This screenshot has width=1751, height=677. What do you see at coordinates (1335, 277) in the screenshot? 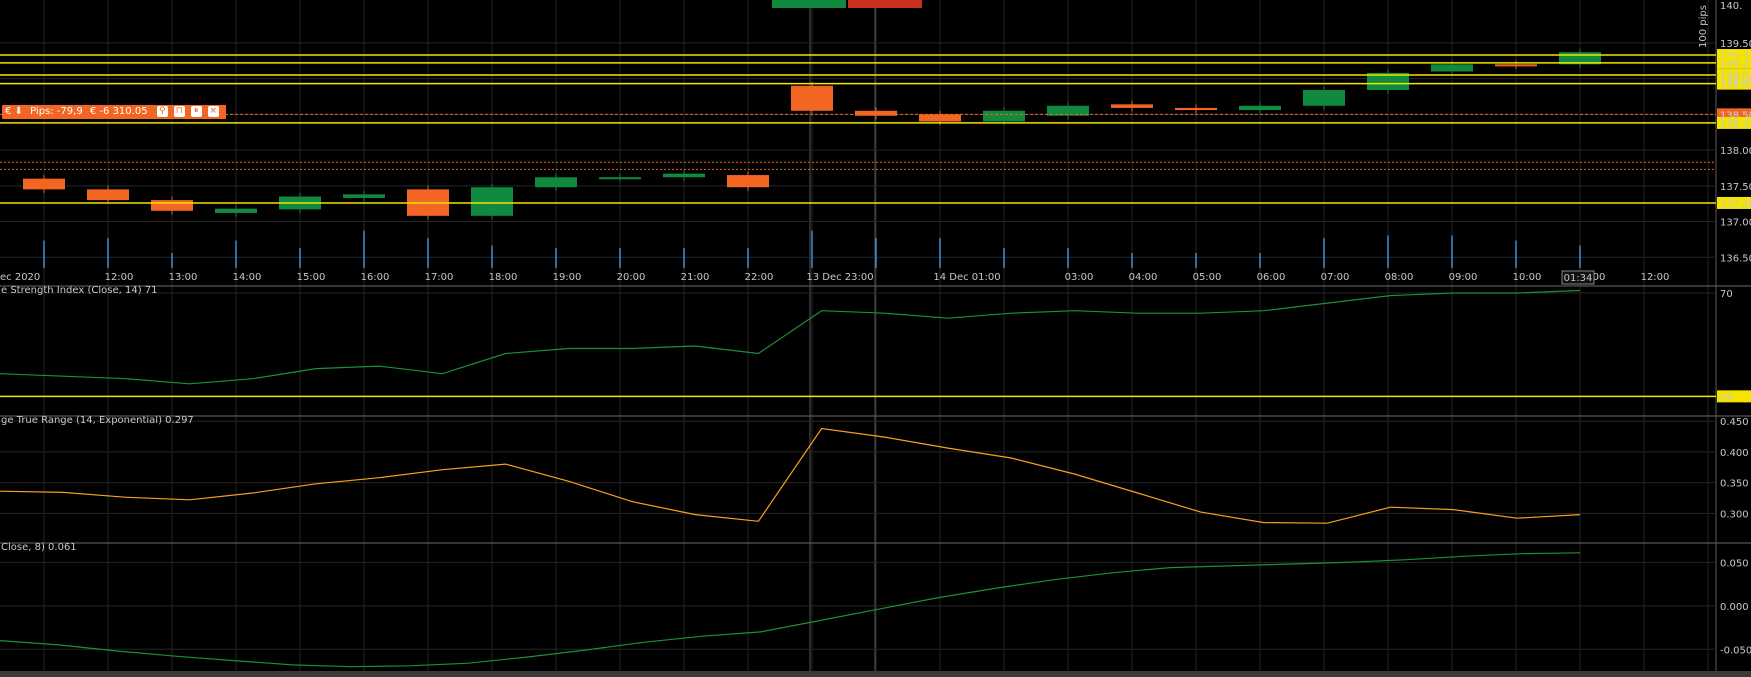
I see `time-tick-label: 07:00` at bounding box center [1335, 277].